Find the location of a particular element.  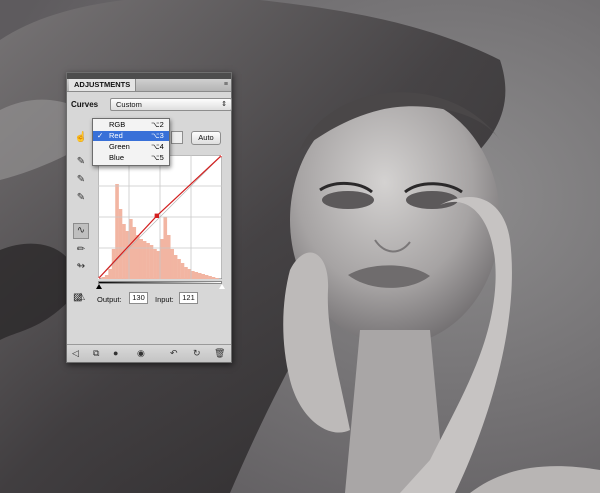

panel-menu-icon: ≡ is located at coordinates (226, 85).